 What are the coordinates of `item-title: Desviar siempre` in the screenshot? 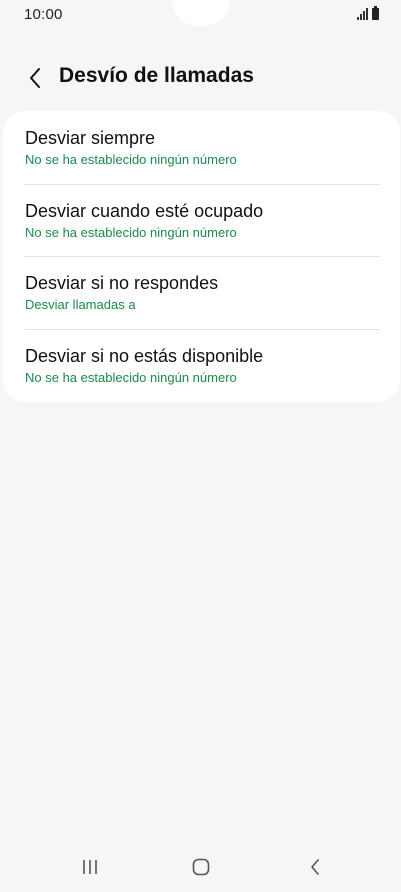 It's located at (90, 138).